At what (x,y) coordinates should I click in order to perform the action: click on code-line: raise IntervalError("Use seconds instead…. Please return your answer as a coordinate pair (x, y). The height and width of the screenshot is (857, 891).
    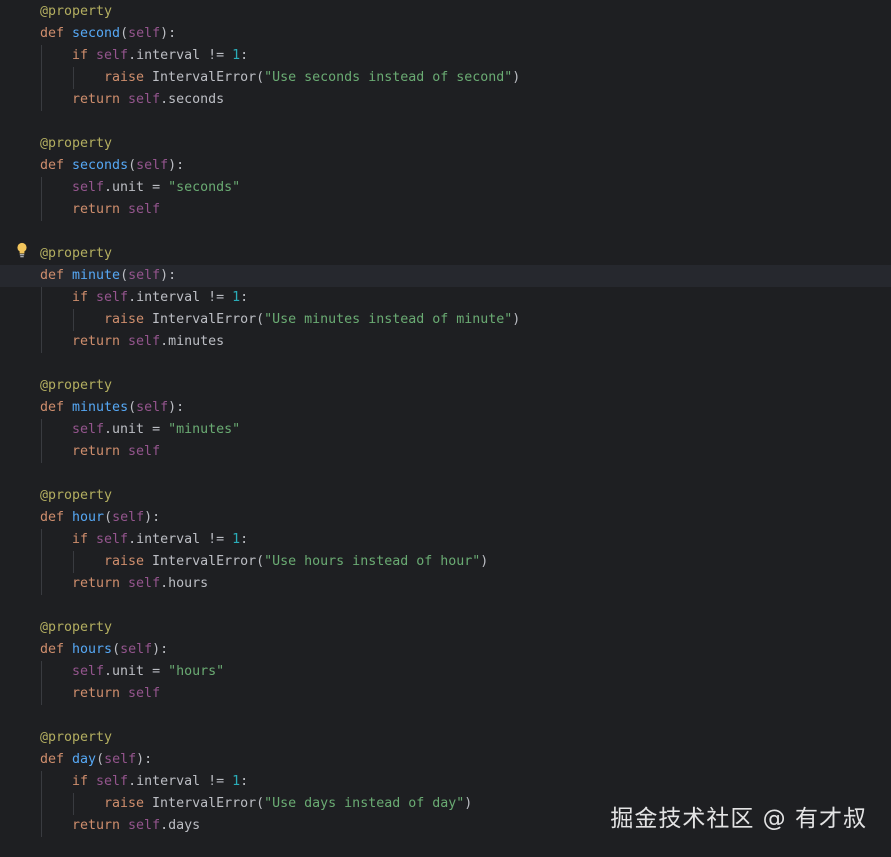
    Looking at the image, I should click on (445, 78).